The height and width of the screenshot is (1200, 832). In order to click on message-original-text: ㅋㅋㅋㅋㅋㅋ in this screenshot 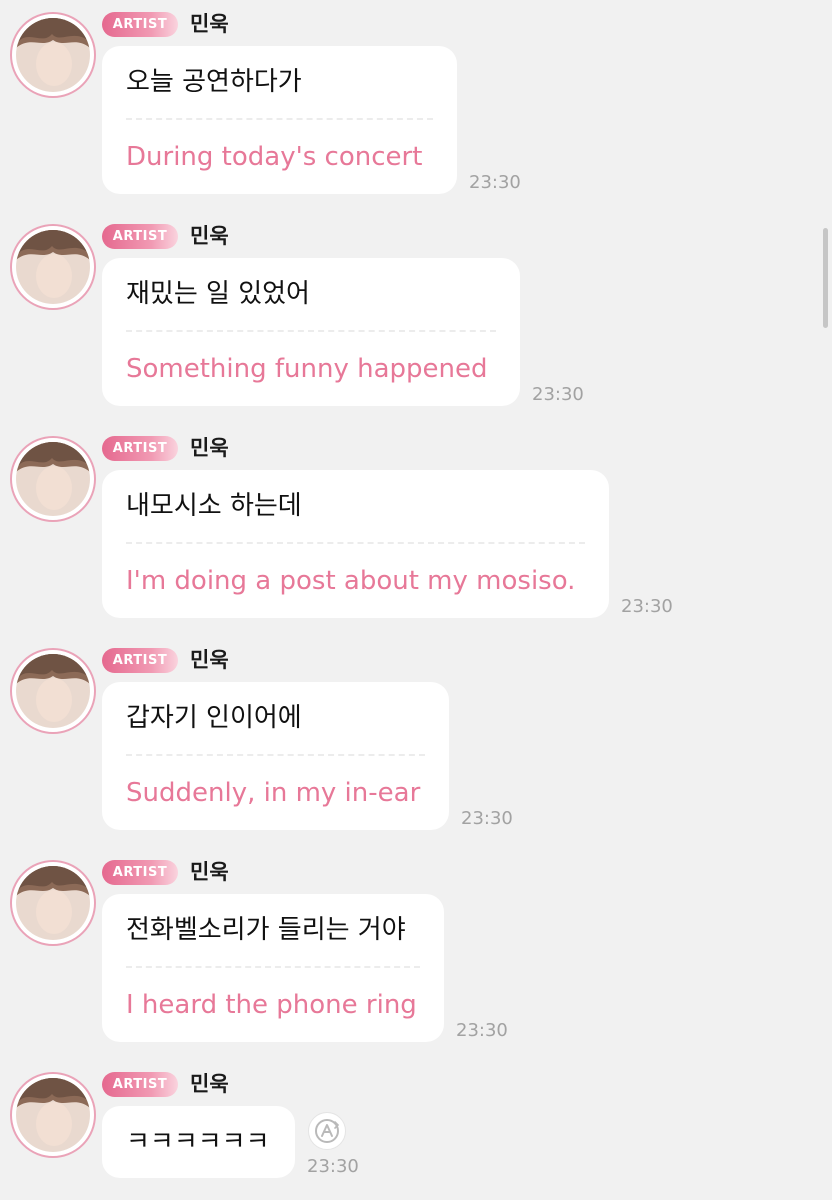, I will do `click(198, 1142)`.